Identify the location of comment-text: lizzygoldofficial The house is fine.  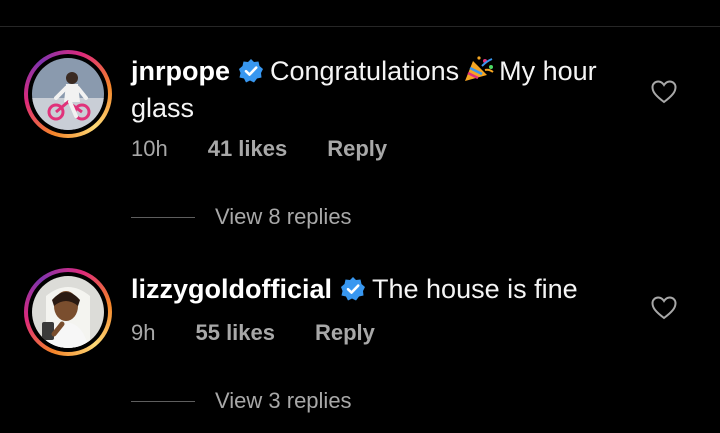
(381, 291).